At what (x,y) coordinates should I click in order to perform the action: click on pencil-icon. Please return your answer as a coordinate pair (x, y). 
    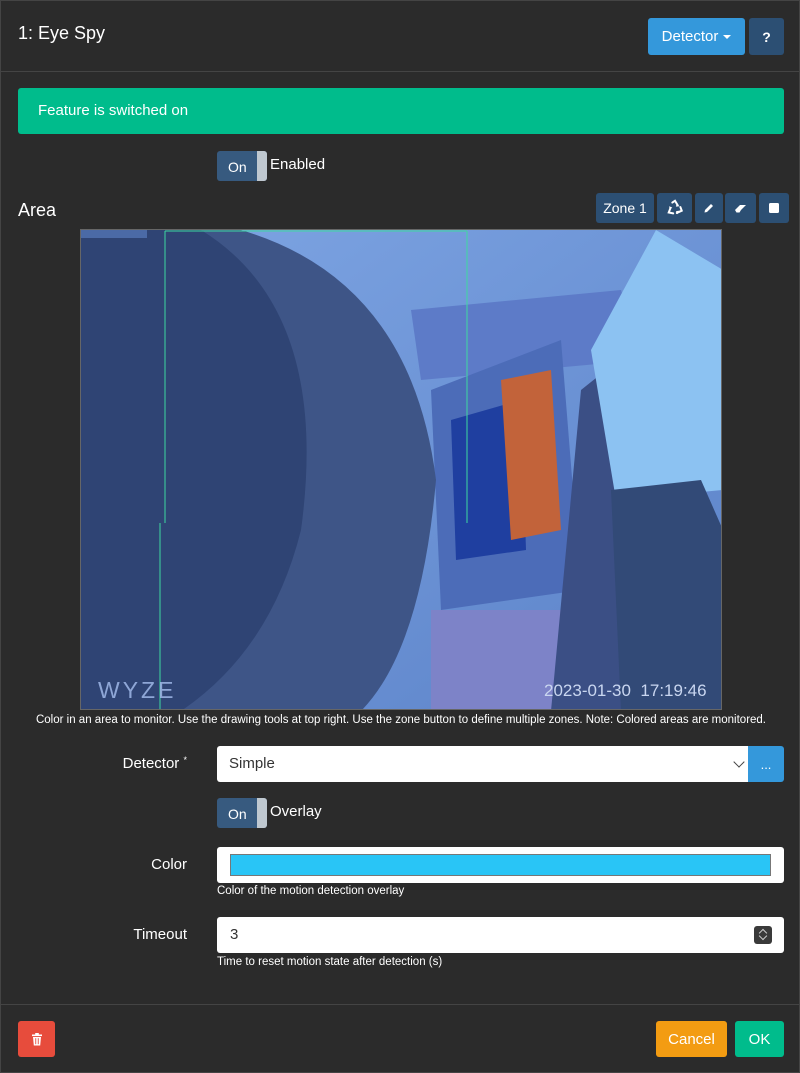
    Looking at the image, I should click on (708, 208).